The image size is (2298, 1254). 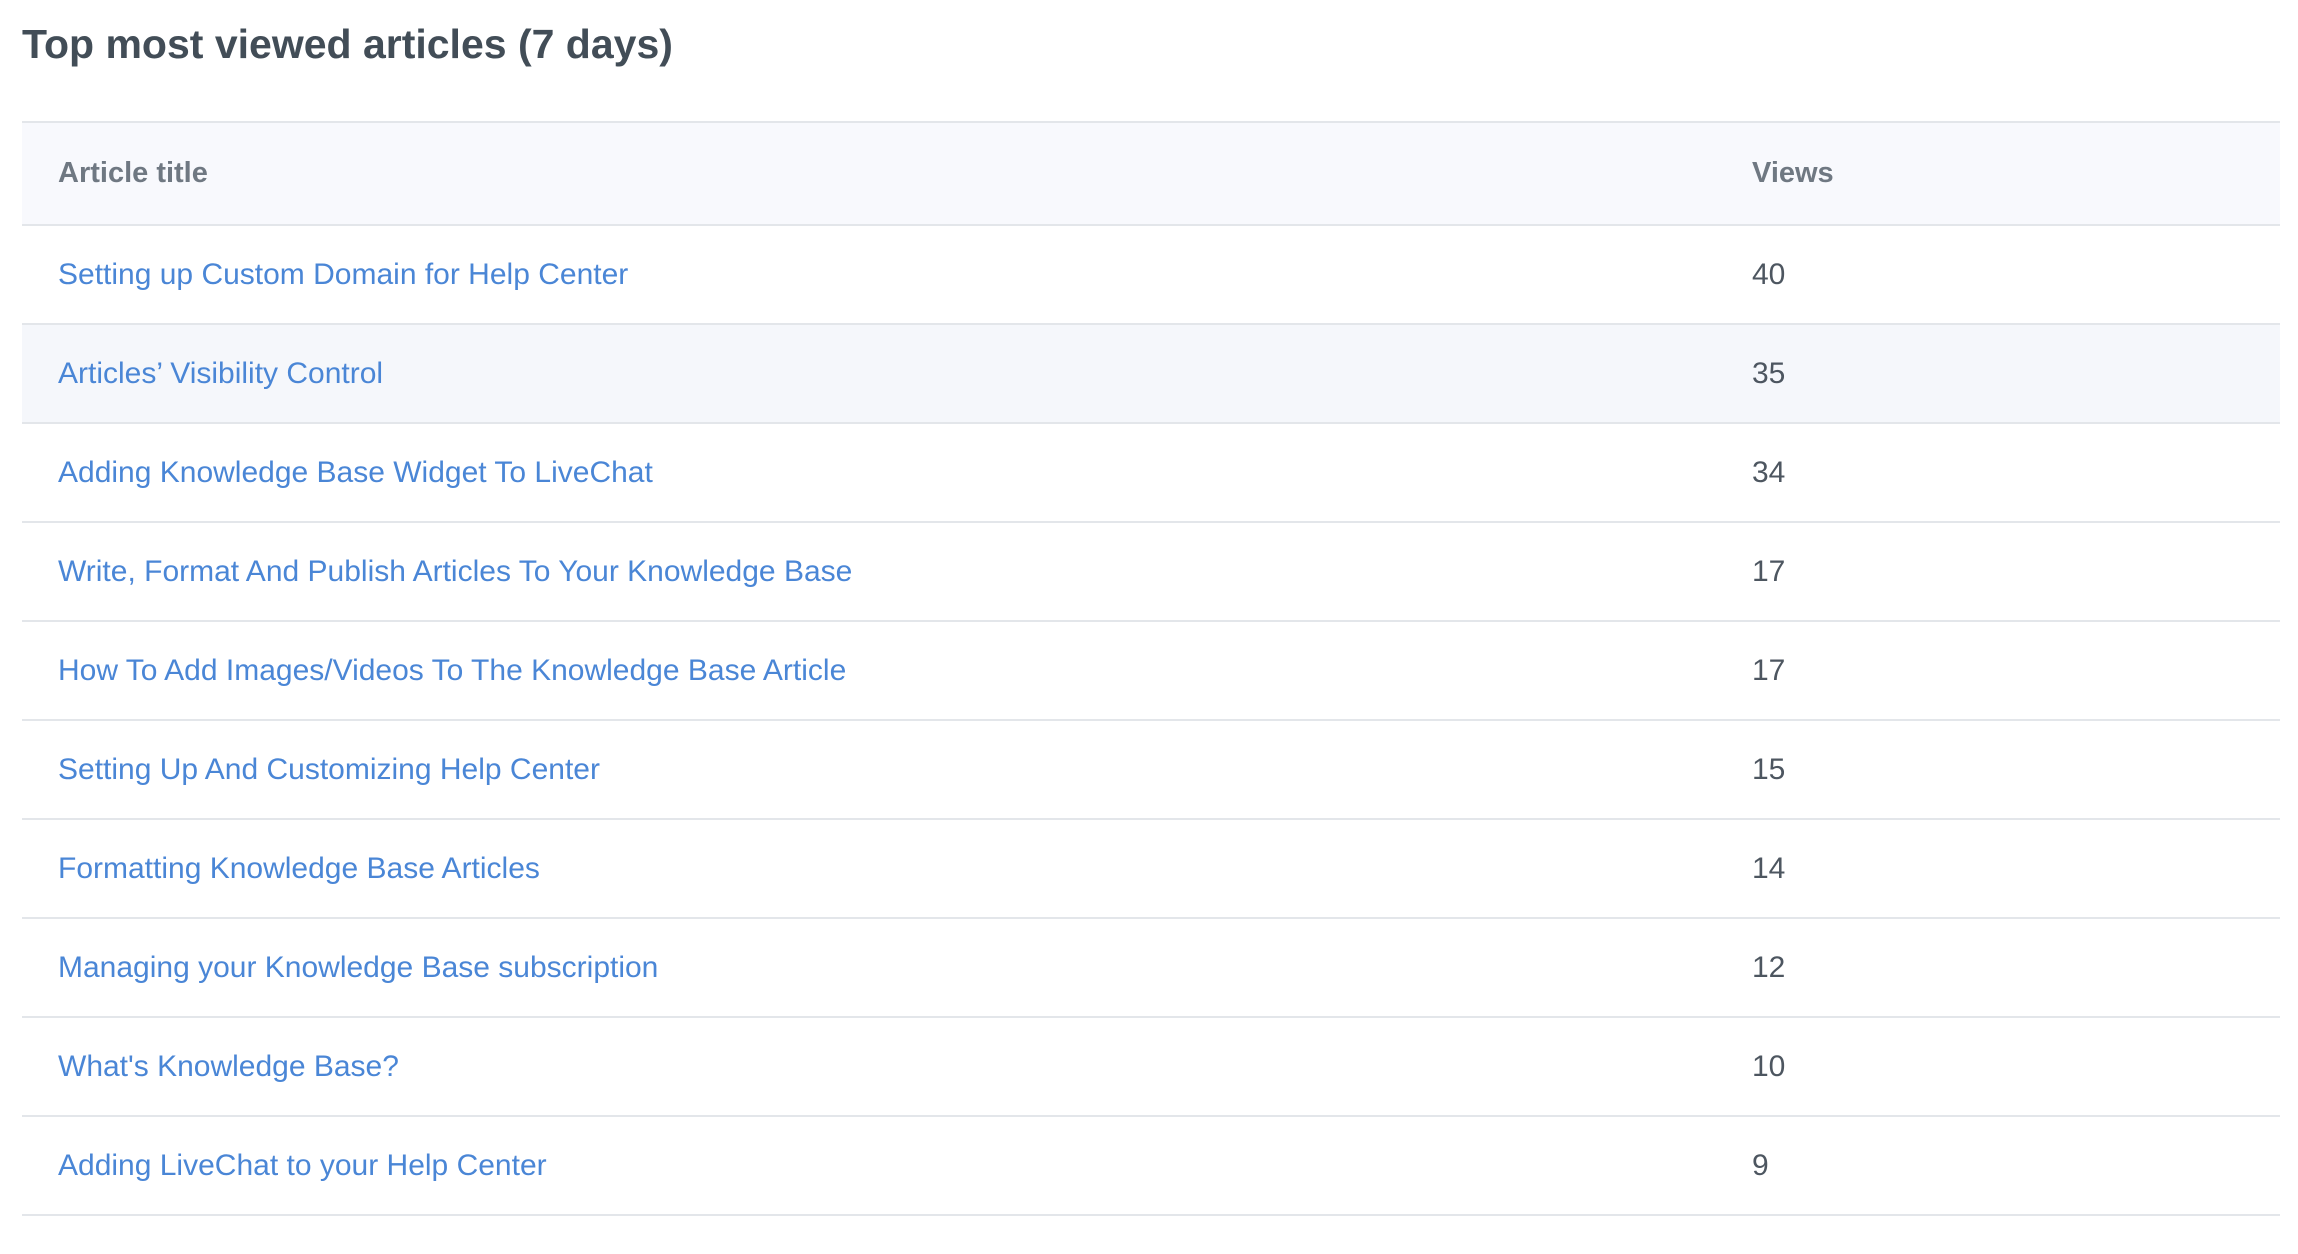 I want to click on views-count: 12, so click(x=1769, y=967).